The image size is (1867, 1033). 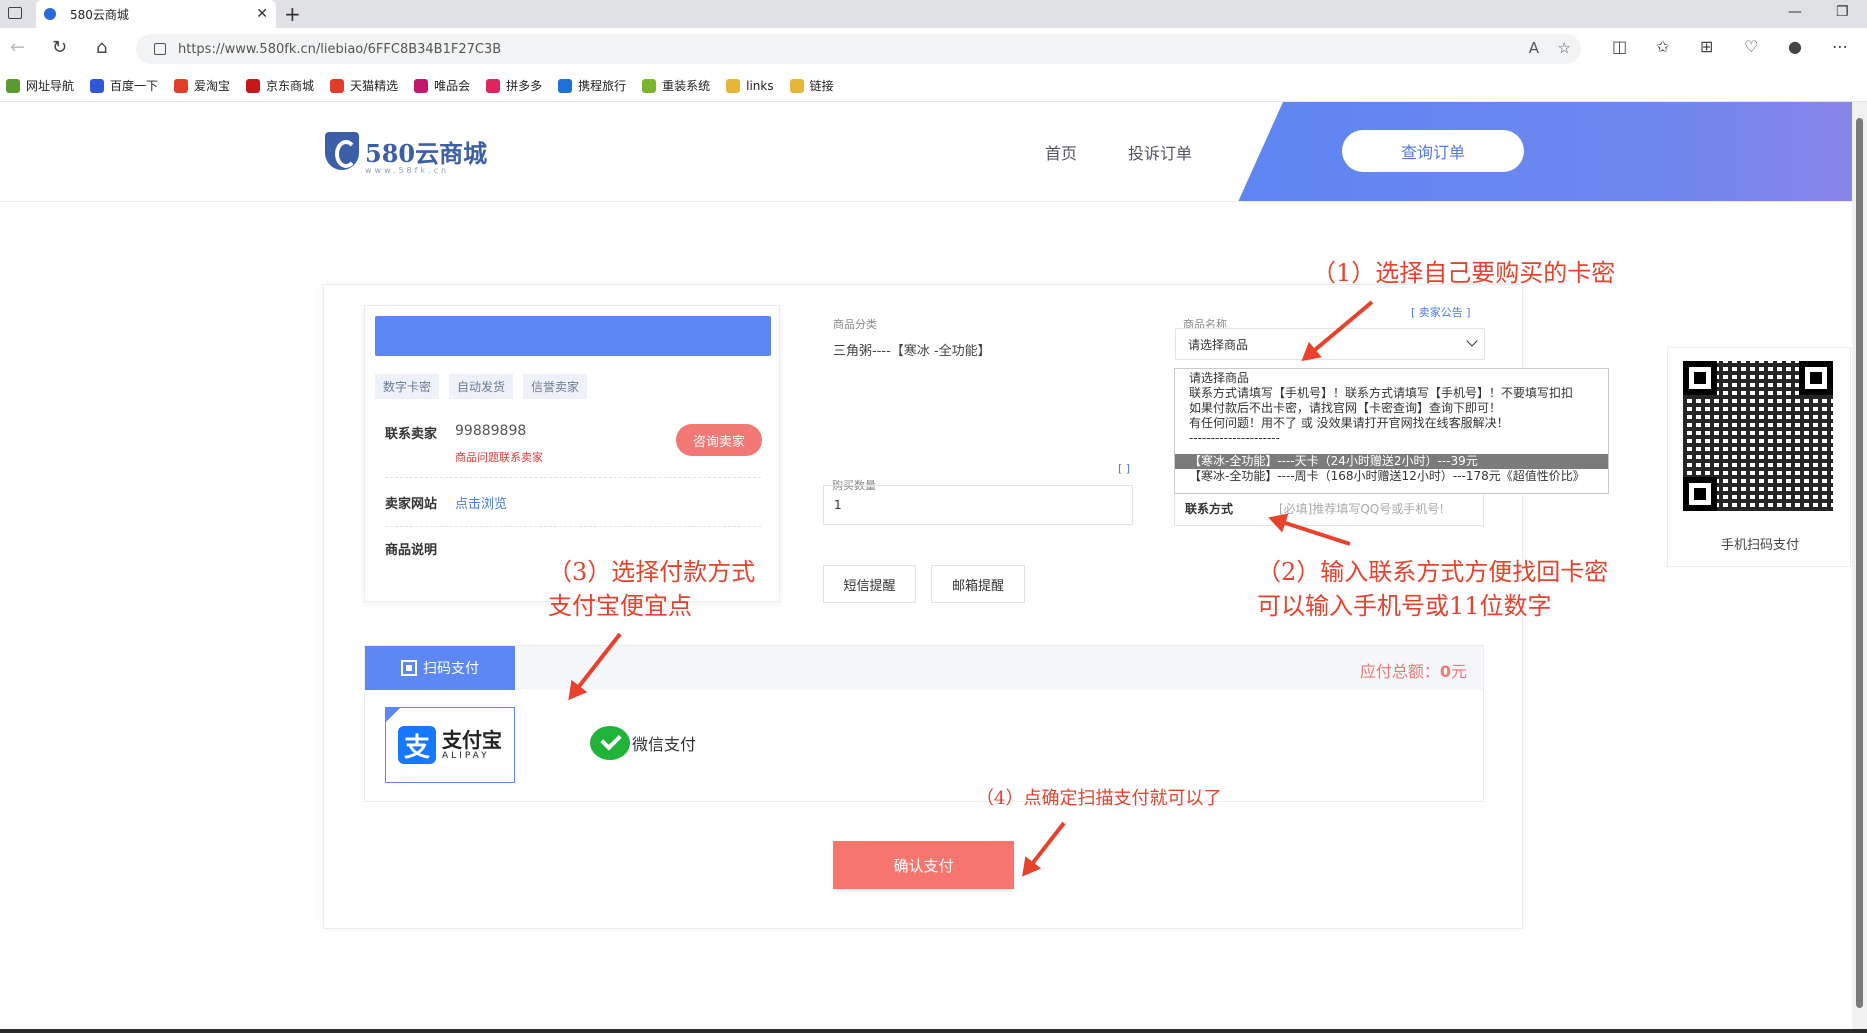 What do you see at coordinates (374, 86) in the screenshot?
I see `bookmark-label: 天猫精选` at bounding box center [374, 86].